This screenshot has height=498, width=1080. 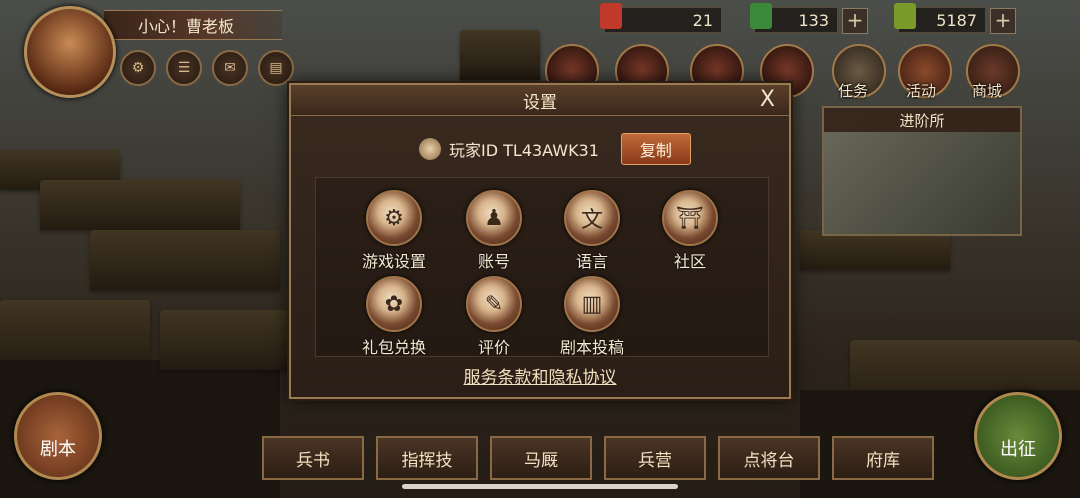 I want to click on player-id-row: 玩家ID TL43AWK31 复制, so click(x=555, y=149).